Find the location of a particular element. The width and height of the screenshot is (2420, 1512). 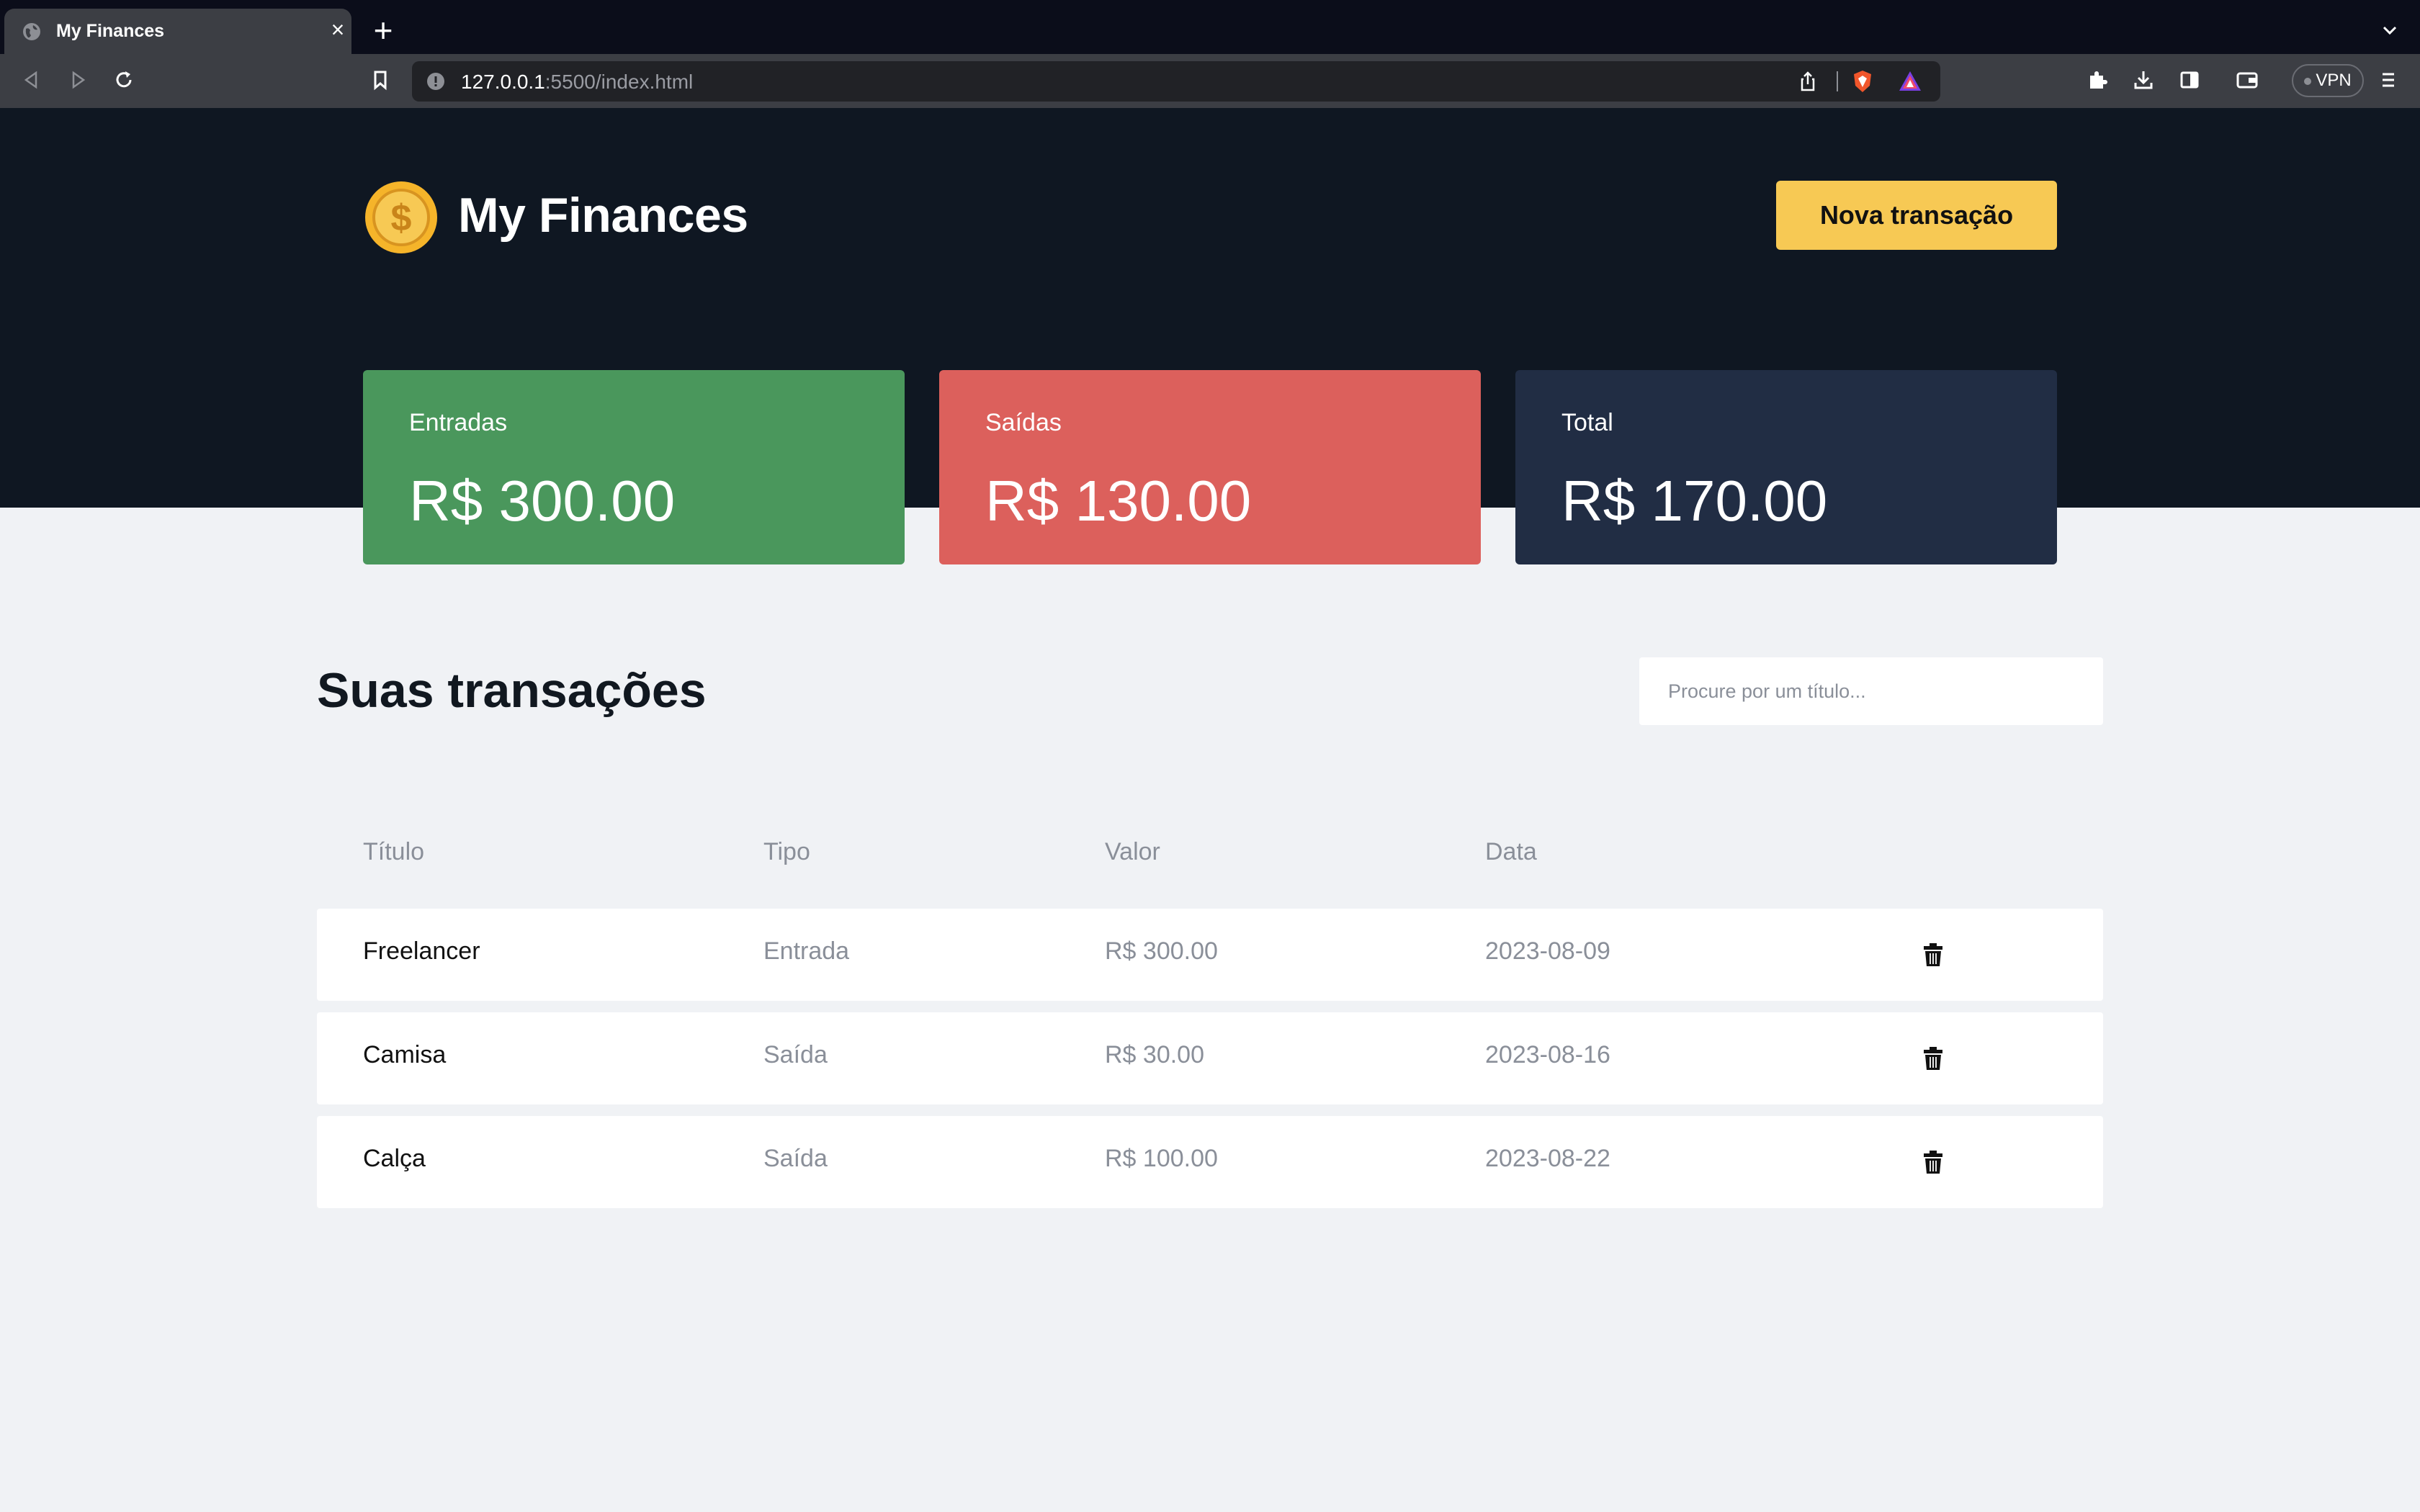

url-path: :5500/index.html is located at coordinates (619, 82).